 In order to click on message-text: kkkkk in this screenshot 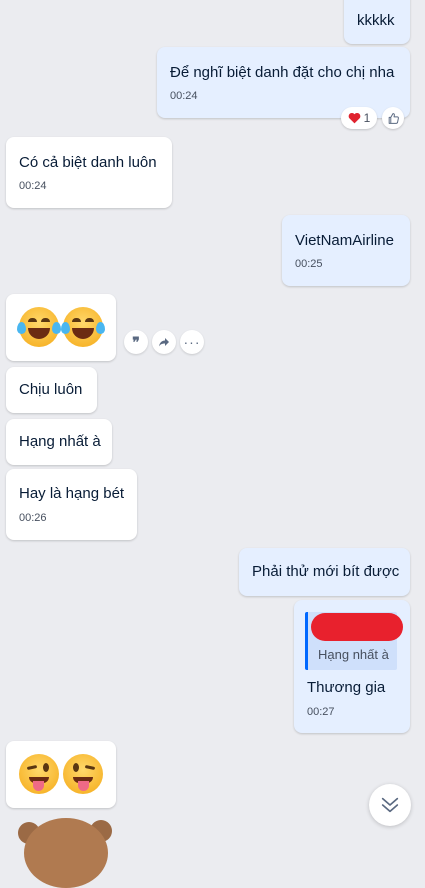, I will do `click(376, 20)`.